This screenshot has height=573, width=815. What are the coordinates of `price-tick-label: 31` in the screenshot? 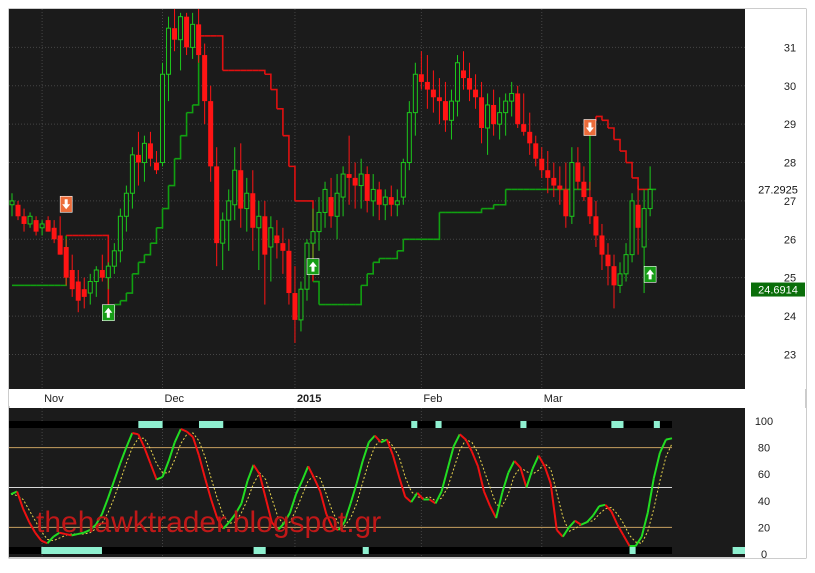 It's located at (790, 48).